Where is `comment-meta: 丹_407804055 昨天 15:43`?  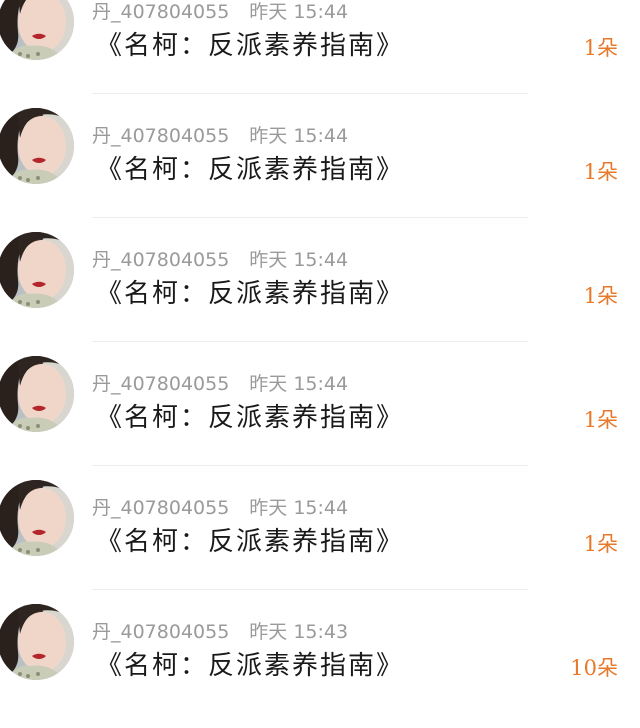
comment-meta: 丹_407804055 昨天 15:43 is located at coordinates (220, 632).